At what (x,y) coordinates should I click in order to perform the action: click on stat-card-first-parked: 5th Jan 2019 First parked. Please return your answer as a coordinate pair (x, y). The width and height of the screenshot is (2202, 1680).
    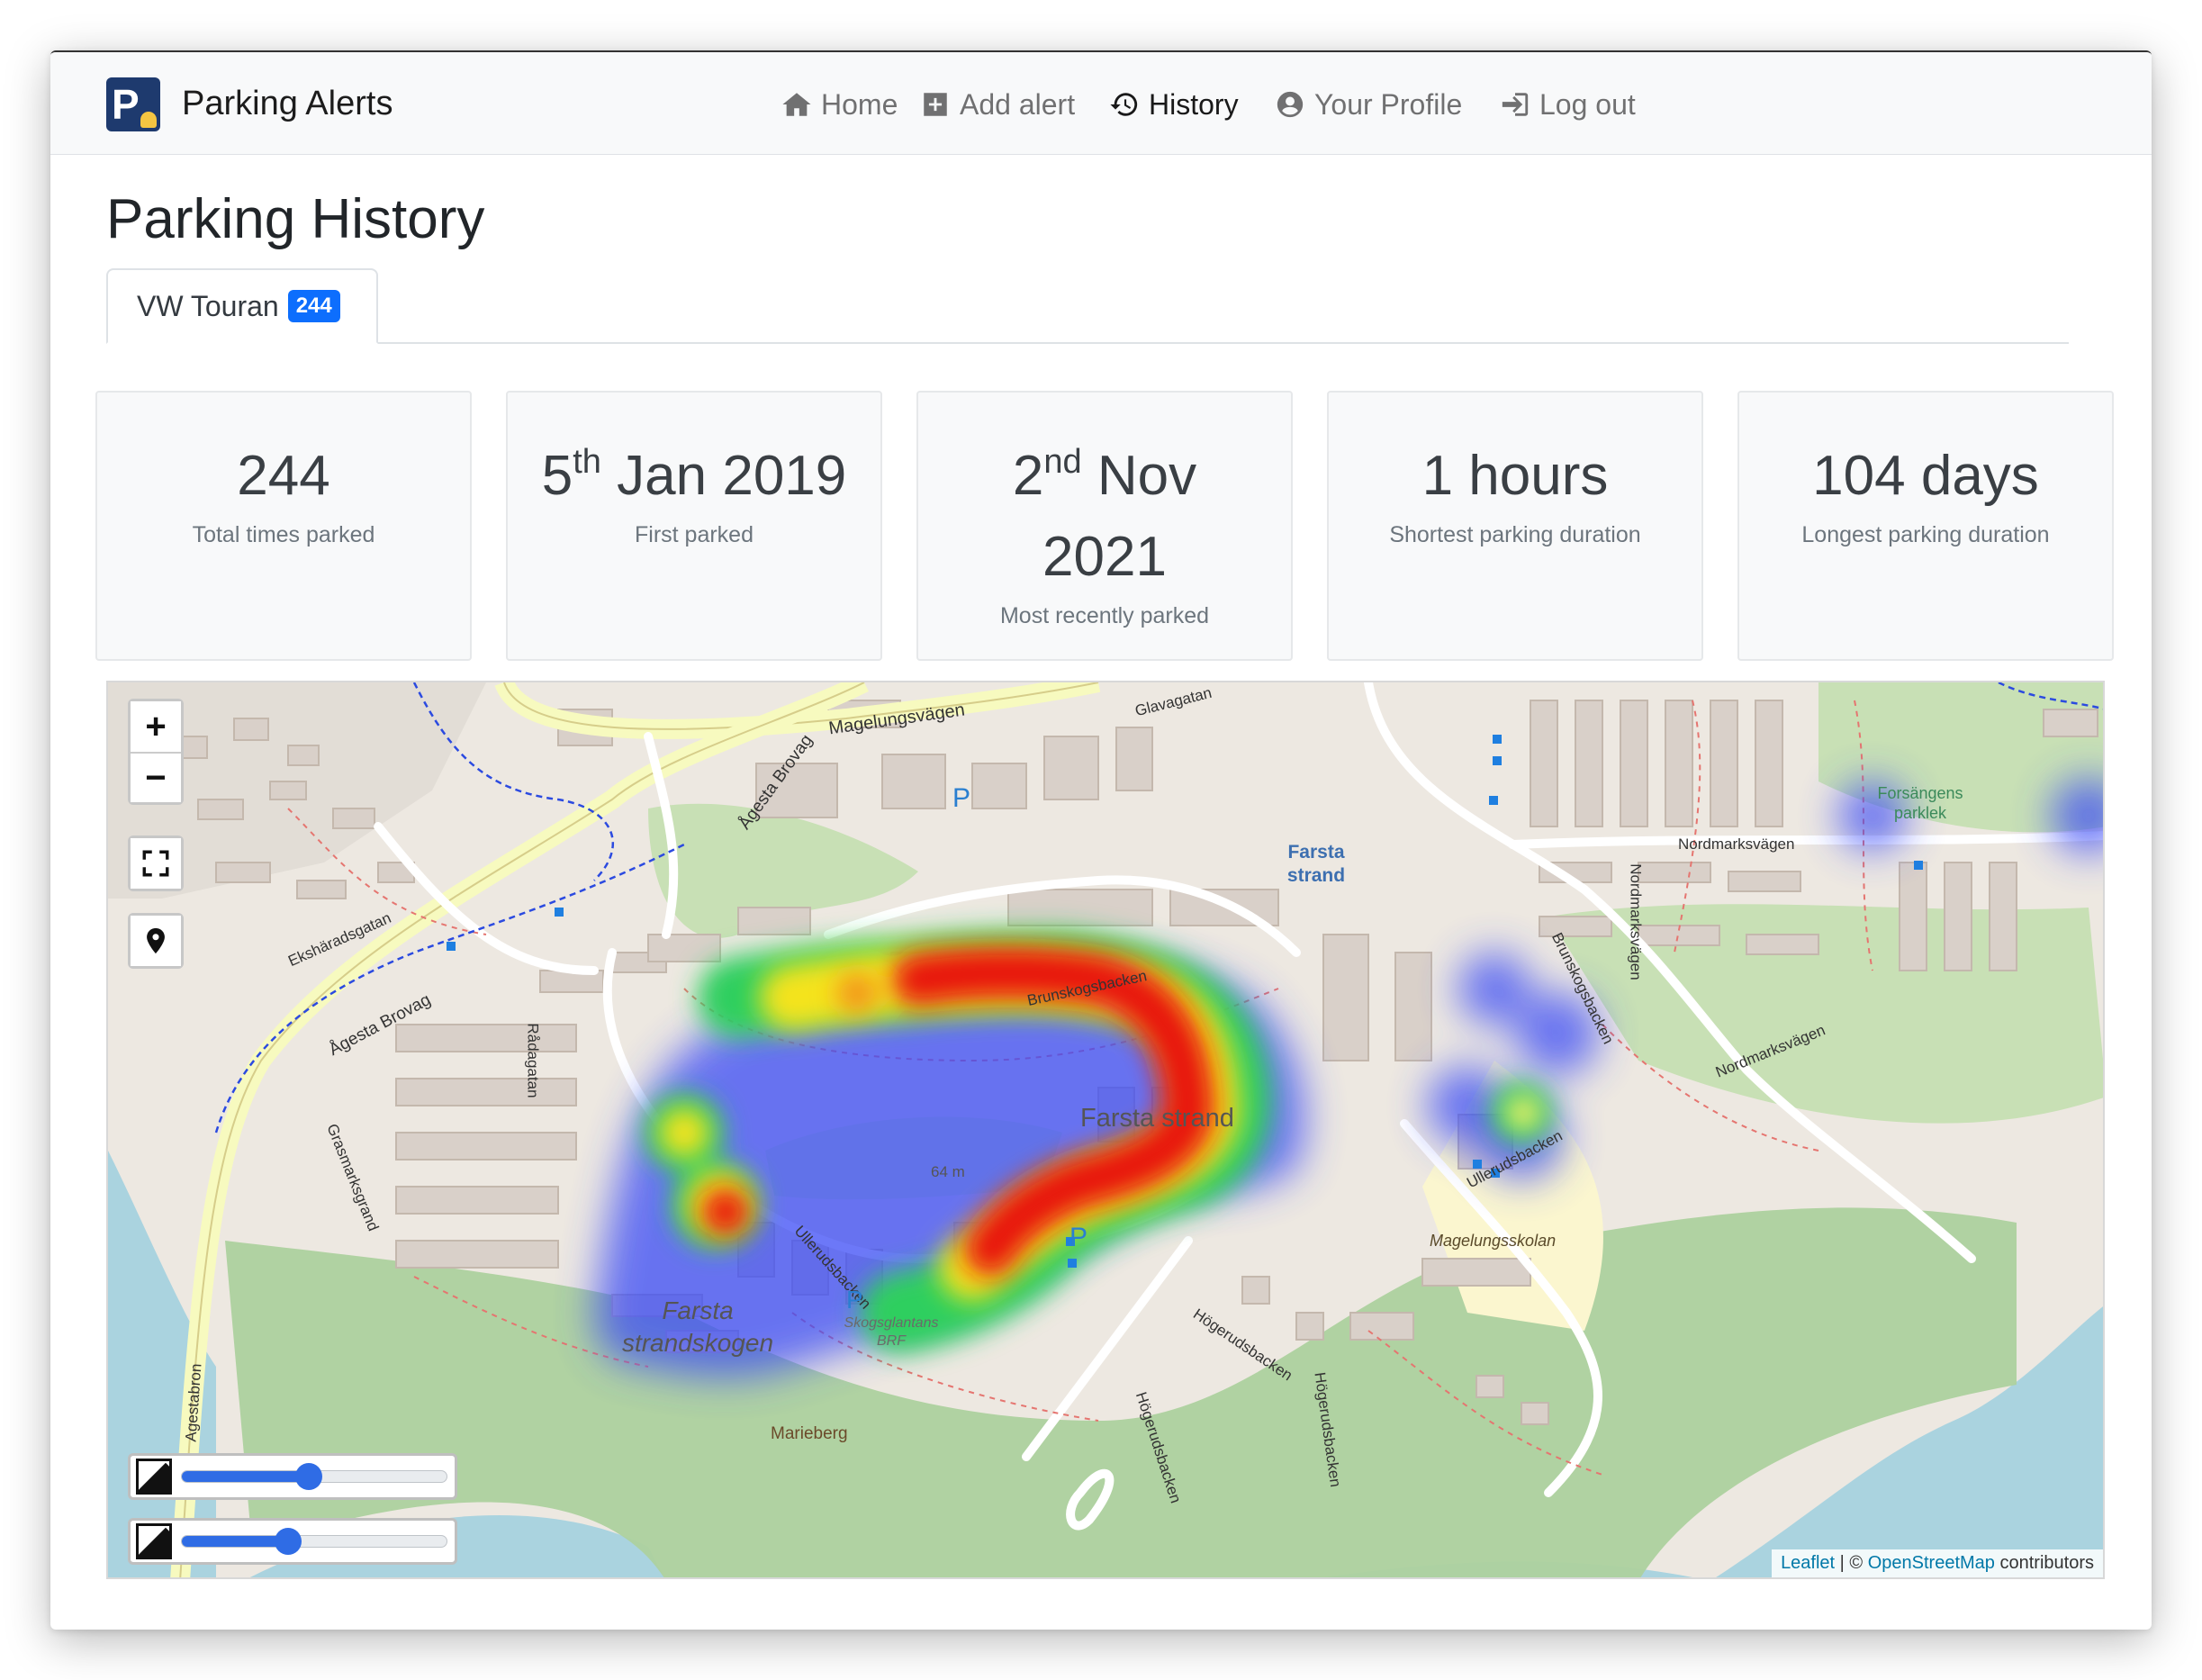
    Looking at the image, I should click on (694, 526).